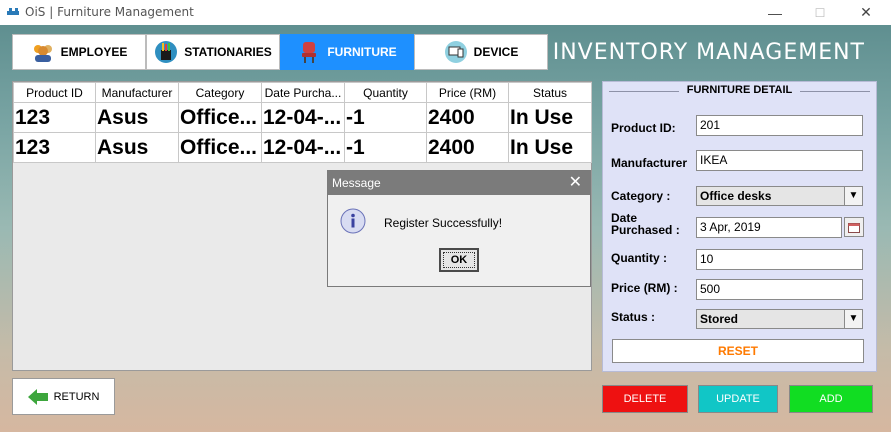 The height and width of the screenshot is (432, 891). I want to click on return-label: RETURN, so click(76, 396).